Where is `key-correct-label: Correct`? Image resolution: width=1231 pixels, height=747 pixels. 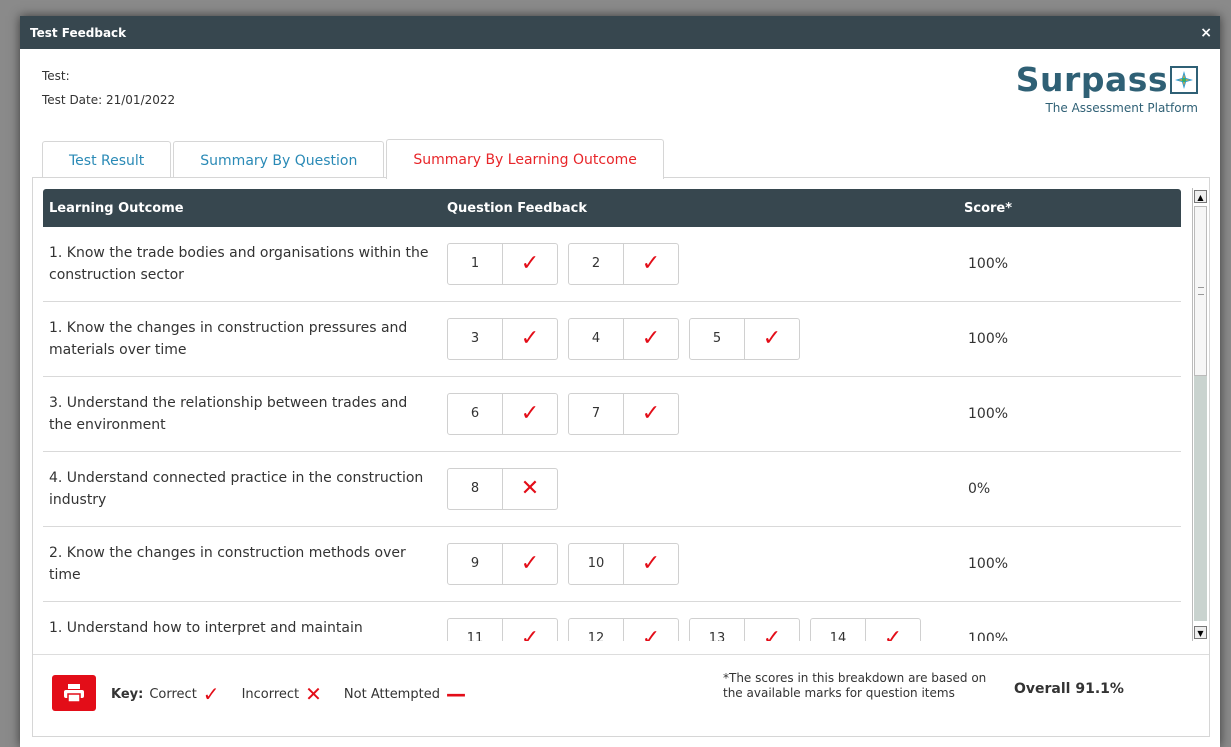
key-correct-label: Correct is located at coordinates (173, 694).